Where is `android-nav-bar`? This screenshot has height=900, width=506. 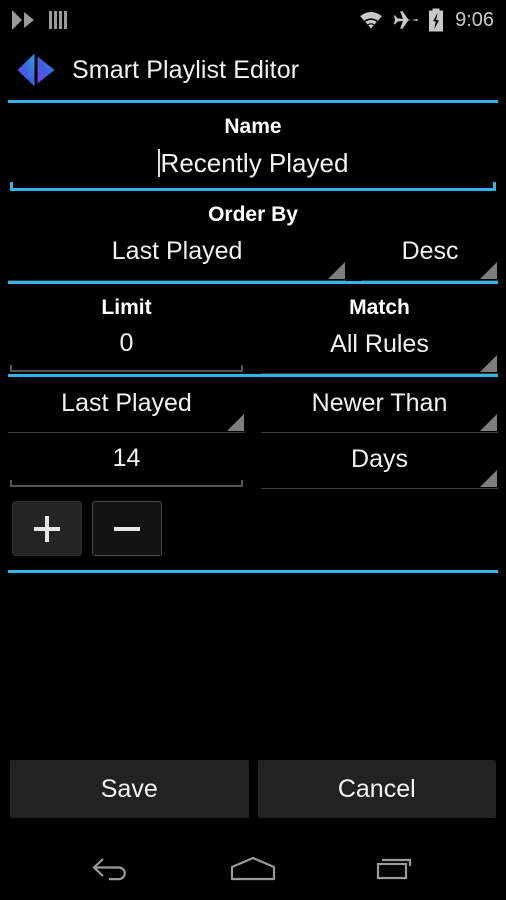 android-nav-bar is located at coordinates (253, 868).